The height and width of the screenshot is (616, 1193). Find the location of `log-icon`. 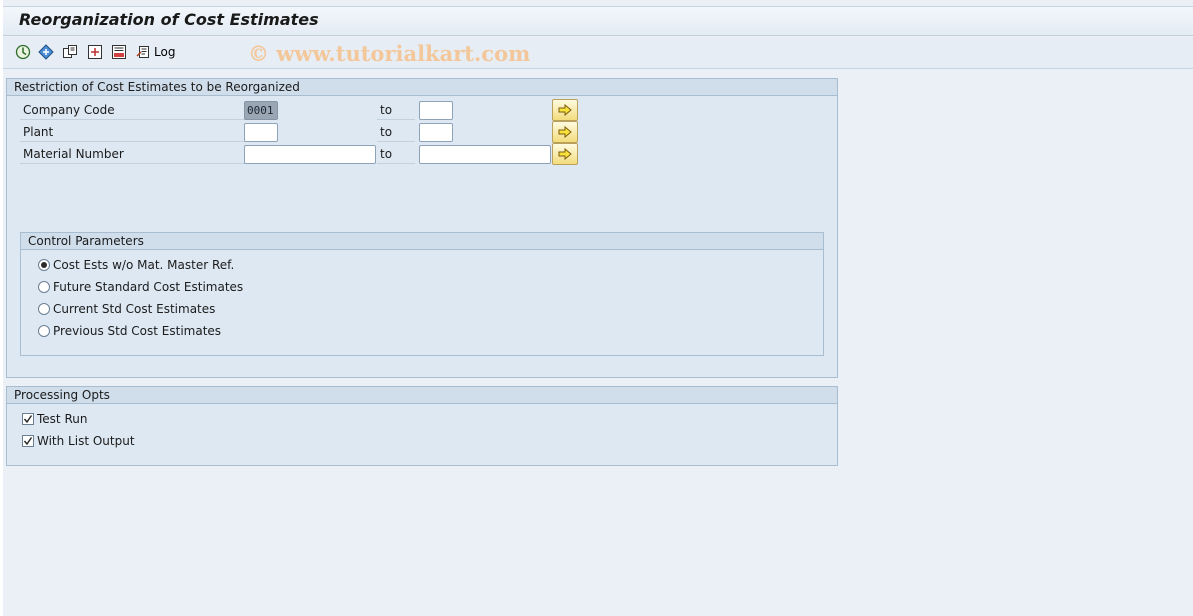

log-icon is located at coordinates (142, 52).